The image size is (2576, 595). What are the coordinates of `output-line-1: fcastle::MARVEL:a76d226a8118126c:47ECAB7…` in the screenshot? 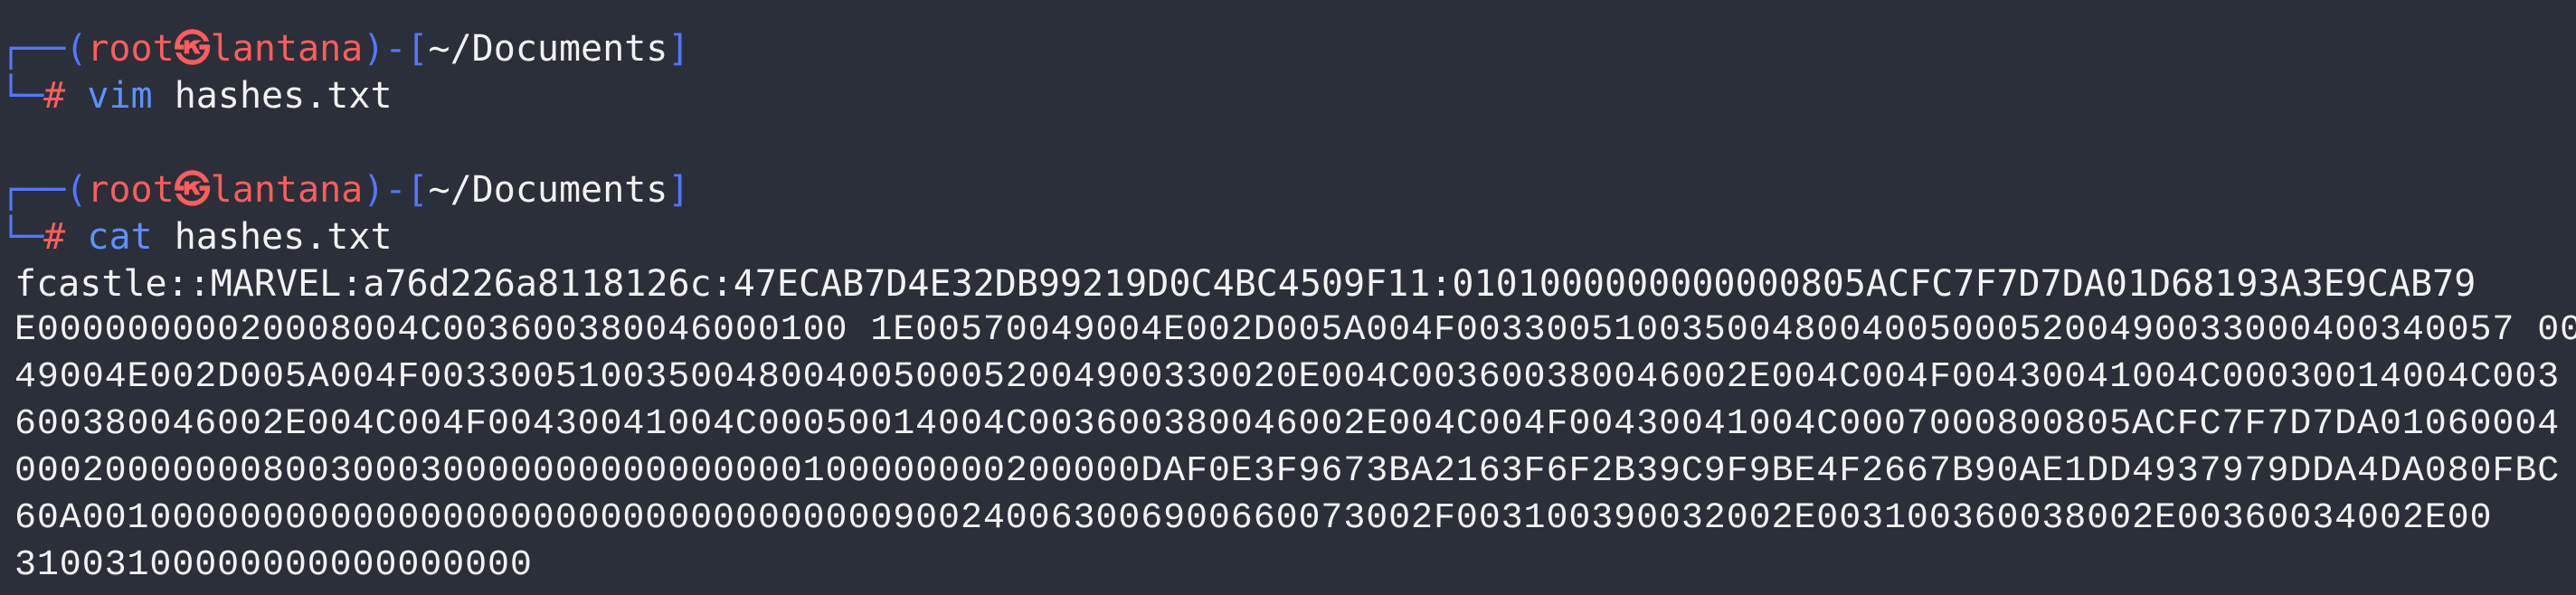 It's located at (1246, 284).